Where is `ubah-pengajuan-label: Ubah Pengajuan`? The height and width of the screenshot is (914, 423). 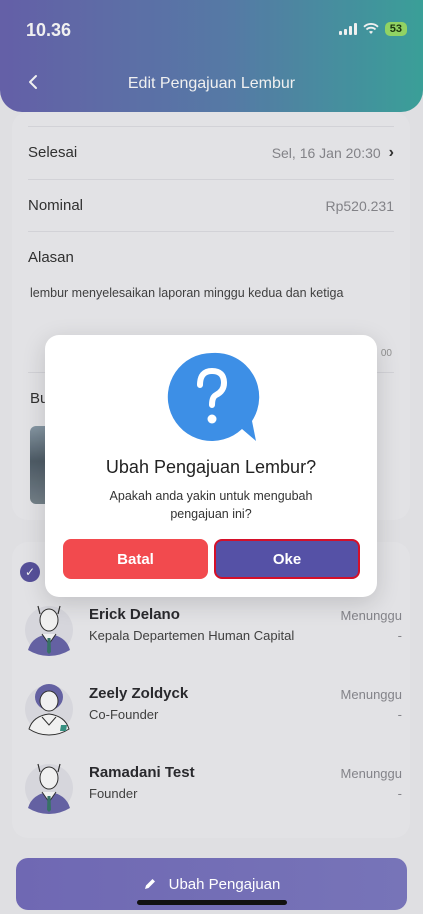
ubah-pengajuan-label: Ubah Pengajuan is located at coordinates (224, 884).